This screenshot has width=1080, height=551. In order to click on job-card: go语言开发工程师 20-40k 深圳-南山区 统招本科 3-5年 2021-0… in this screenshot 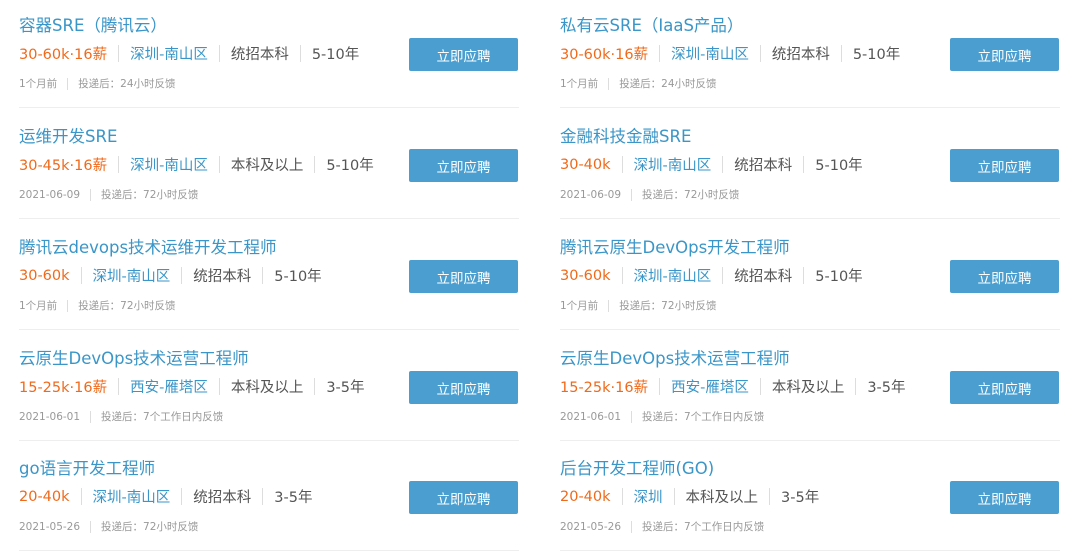, I will do `click(269, 497)`.